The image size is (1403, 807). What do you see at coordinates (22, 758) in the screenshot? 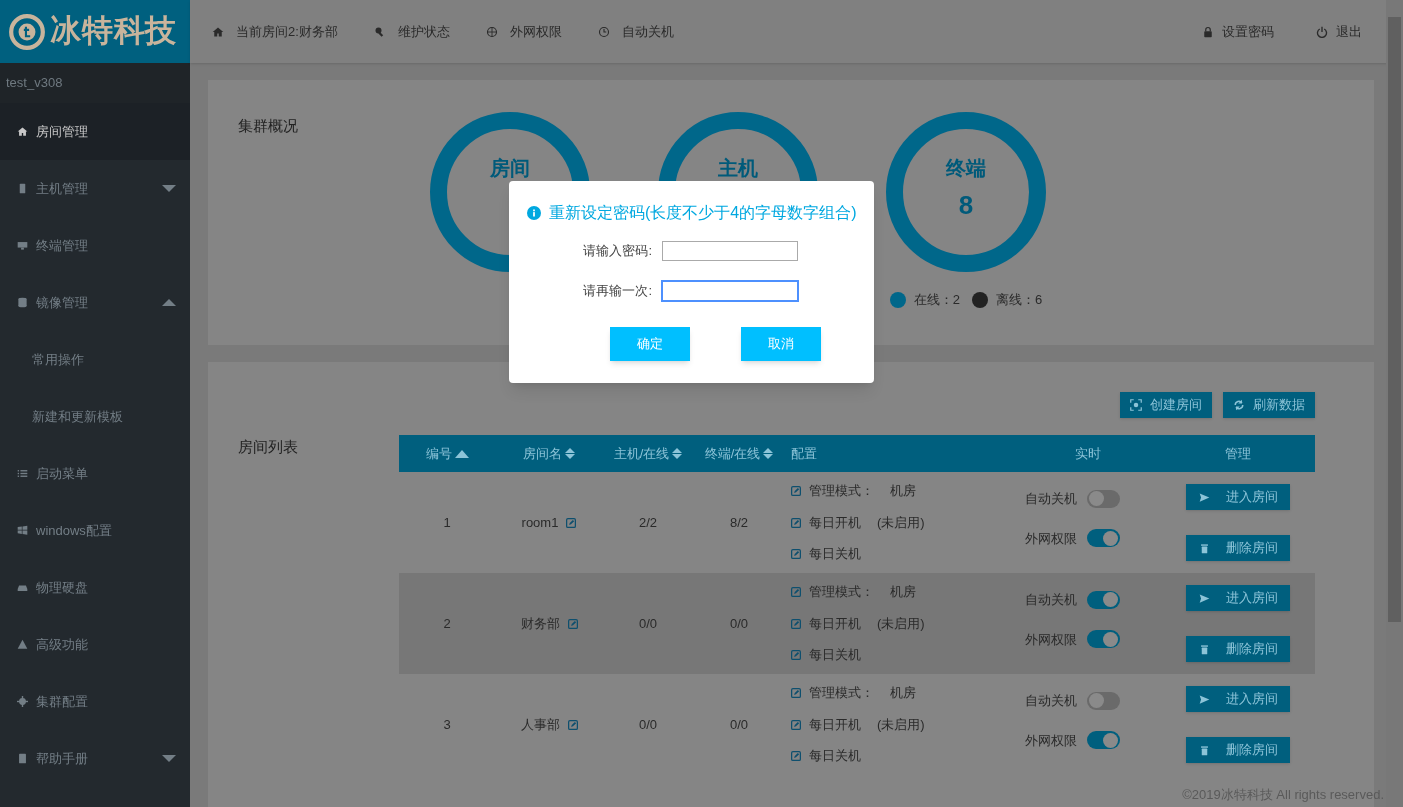
I see `book-icon` at bounding box center [22, 758].